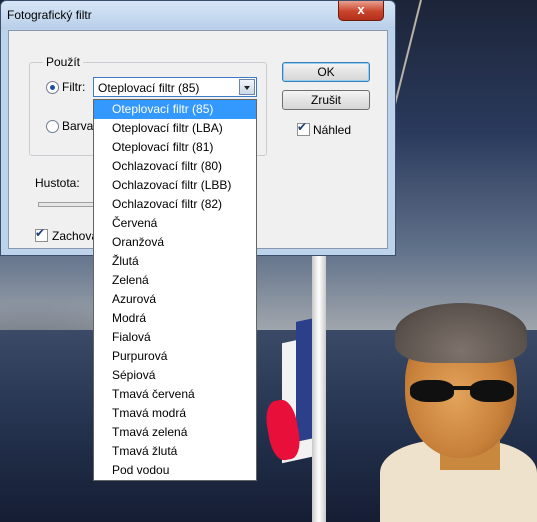 The height and width of the screenshot is (522, 537). Describe the element at coordinates (74, 87) in the screenshot. I see `filter-label: Filtr:` at that location.